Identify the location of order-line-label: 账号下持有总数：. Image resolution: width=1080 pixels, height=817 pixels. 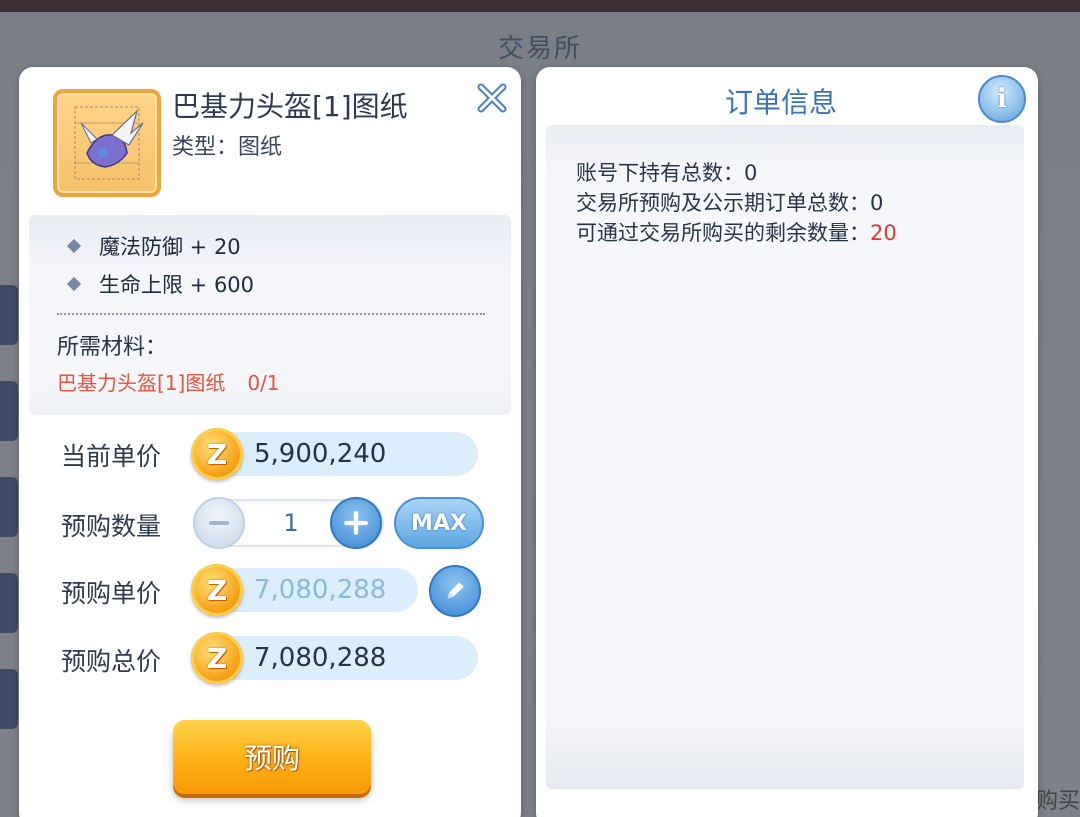
(660, 173).